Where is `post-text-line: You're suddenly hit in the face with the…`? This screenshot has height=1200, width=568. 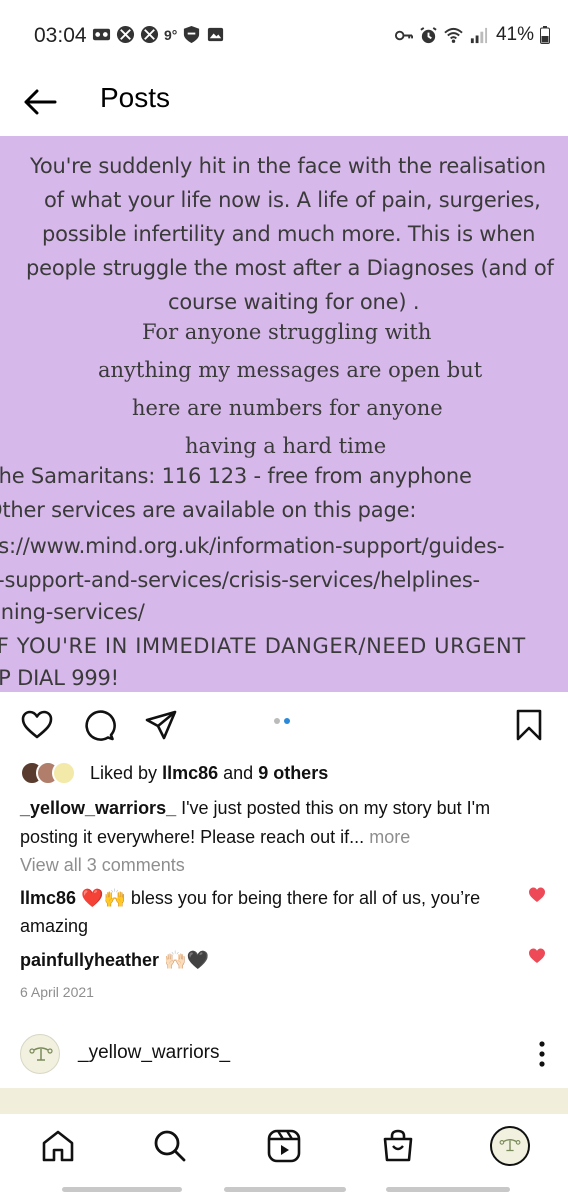 post-text-line: You're suddenly hit in the face with the… is located at coordinates (288, 166).